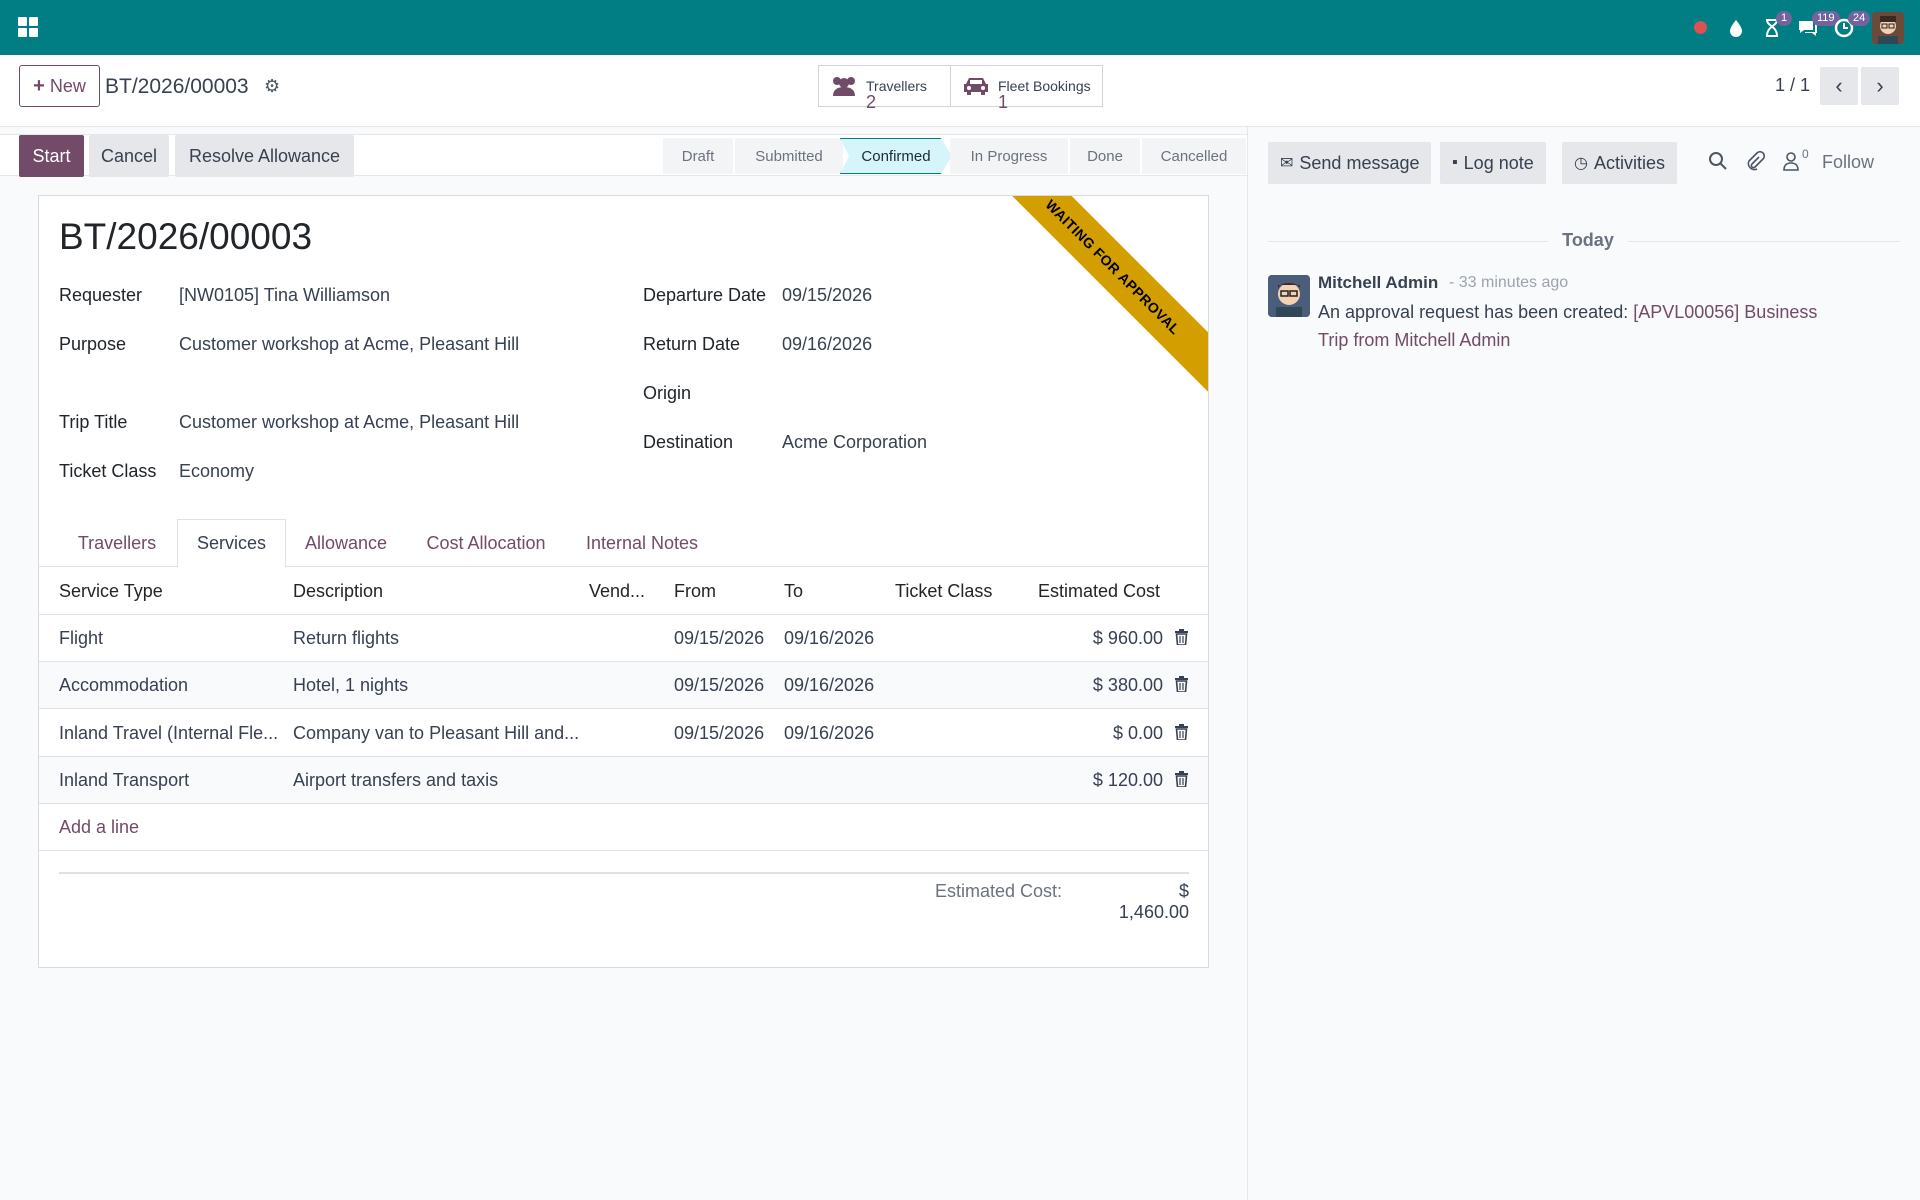 Image resolution: width=1920 pixels, height=1200 pixels. I want to click on tab-allowance: Allowance, so click(346, 543).